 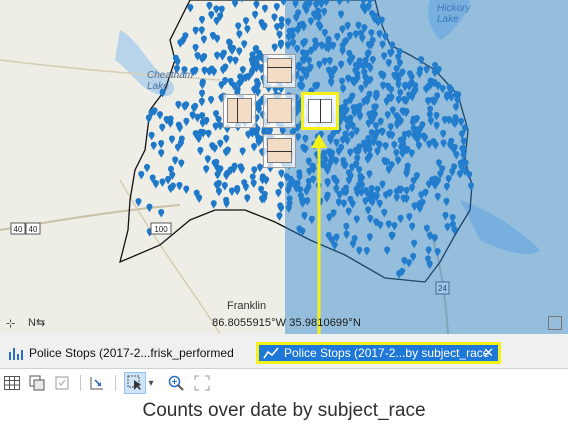 What do you see at coordinates (135, 383) in the screenshot?
I see `select-icon` at bounding box center [135, 383].